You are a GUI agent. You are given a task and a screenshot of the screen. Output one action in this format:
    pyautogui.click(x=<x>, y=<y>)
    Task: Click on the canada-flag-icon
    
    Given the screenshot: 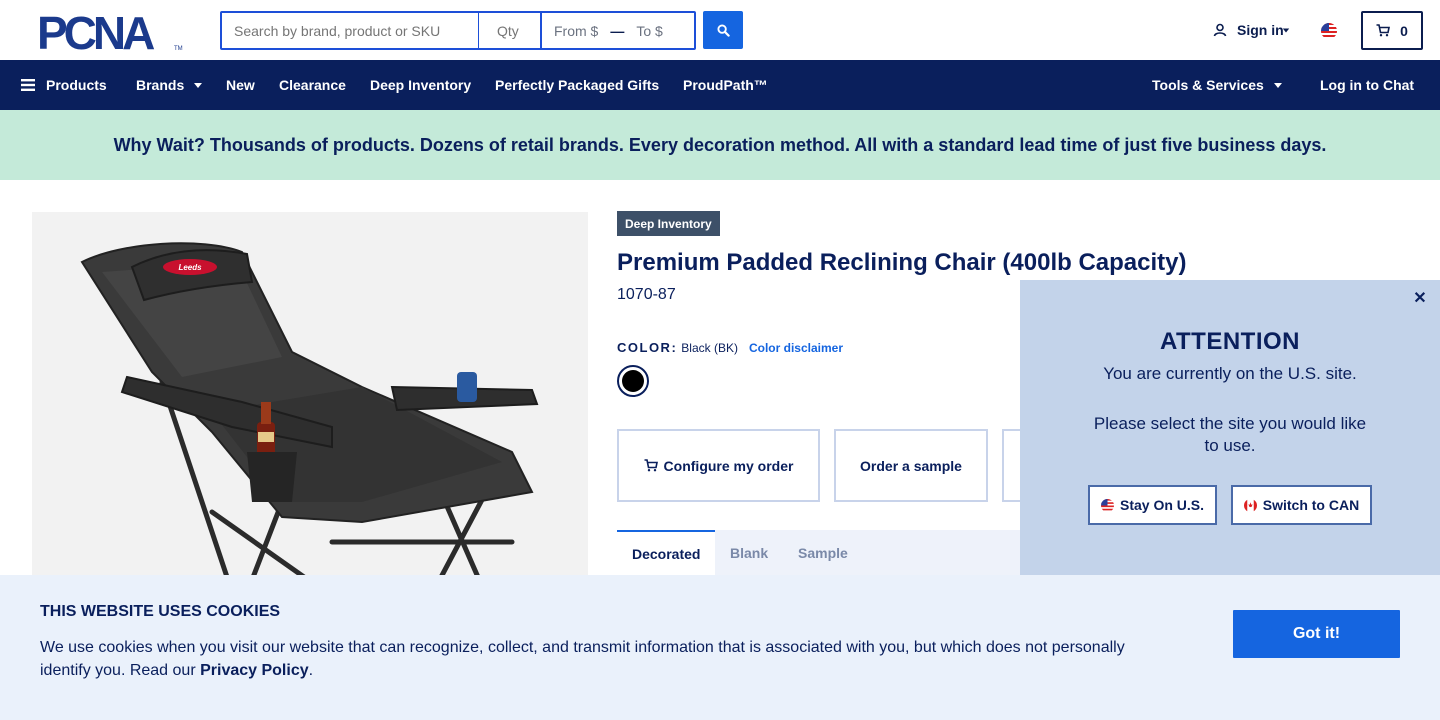 What is the action you would take?
    pyautogui.click(x=1250, y=505)
    